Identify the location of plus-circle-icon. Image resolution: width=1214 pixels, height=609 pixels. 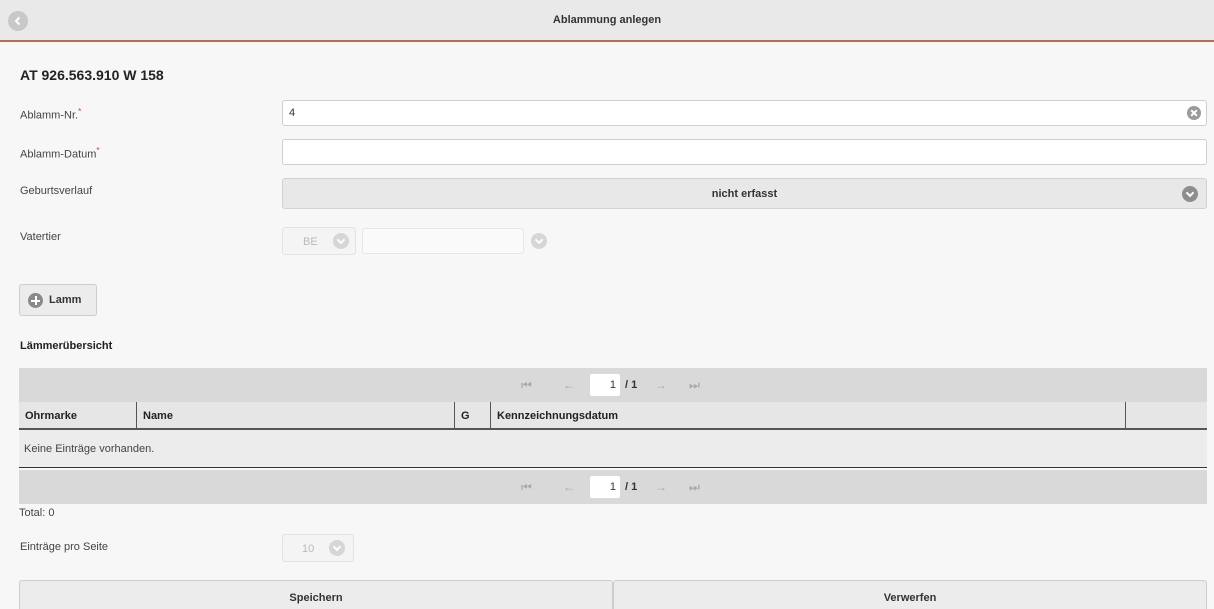
(35, 300).